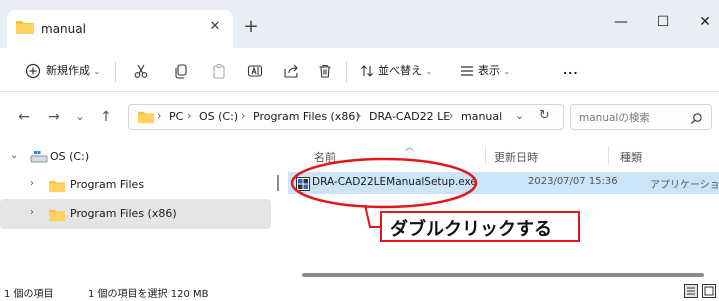 The image size is (719, 301). I want to click on breadcrumb-pc: PC, so click(176, 116).